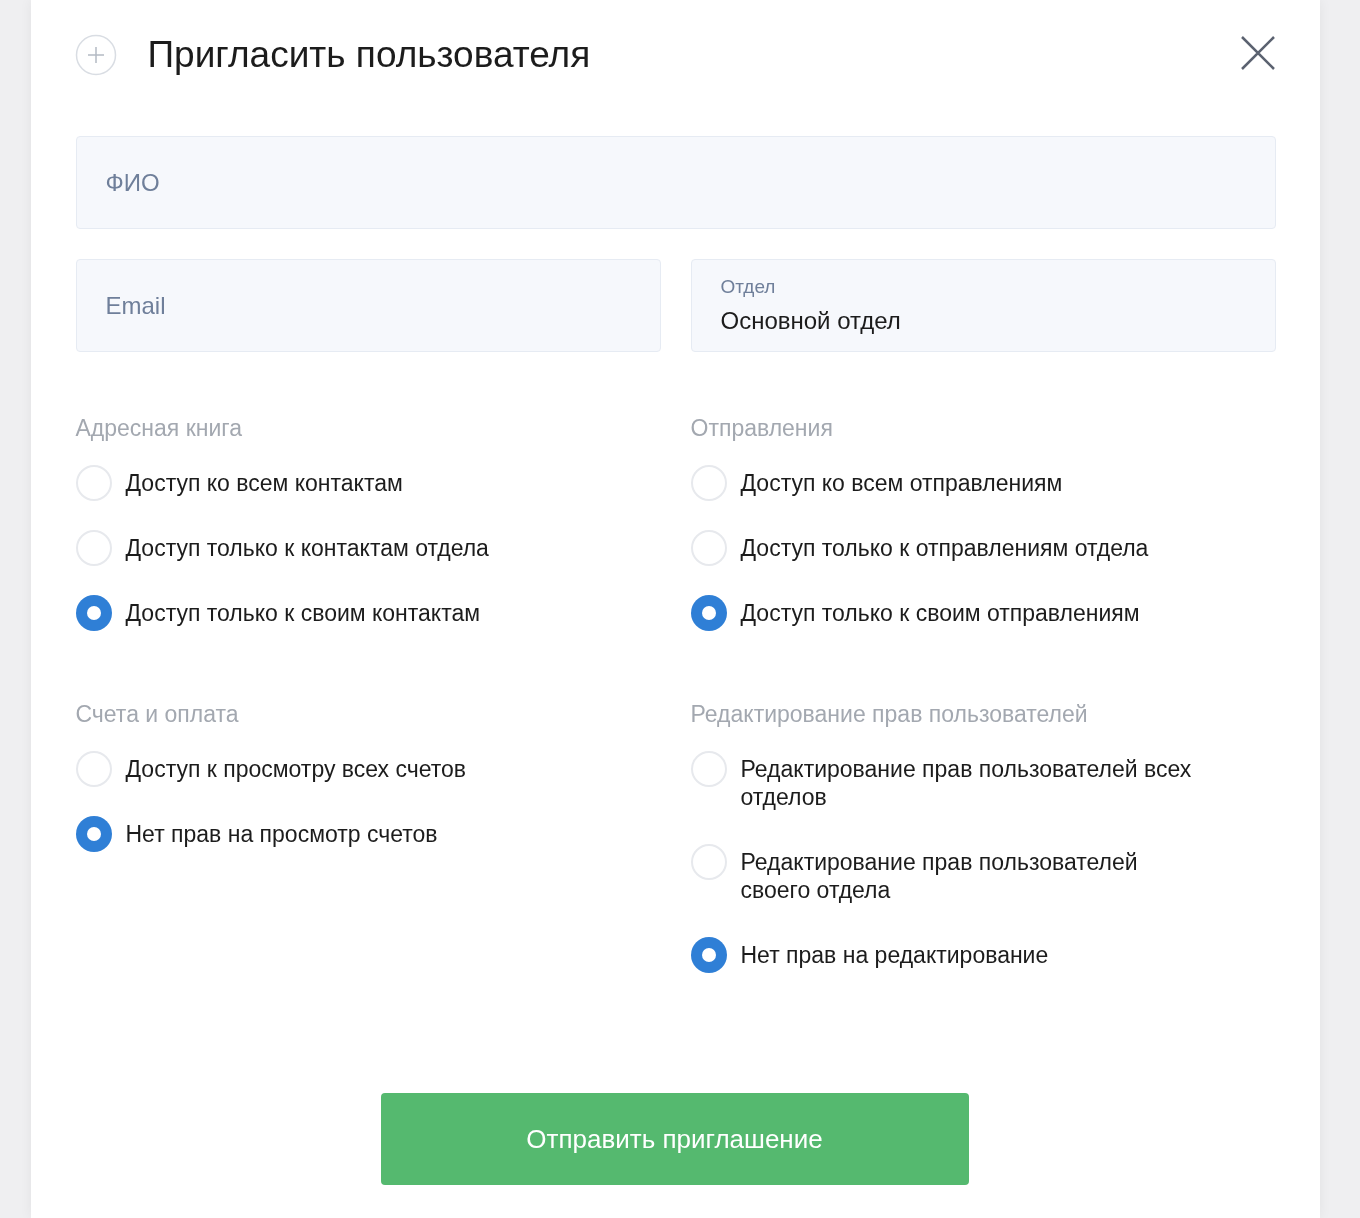  I want to click on department-select: Отдел Основной отдел, so click(983, 305).